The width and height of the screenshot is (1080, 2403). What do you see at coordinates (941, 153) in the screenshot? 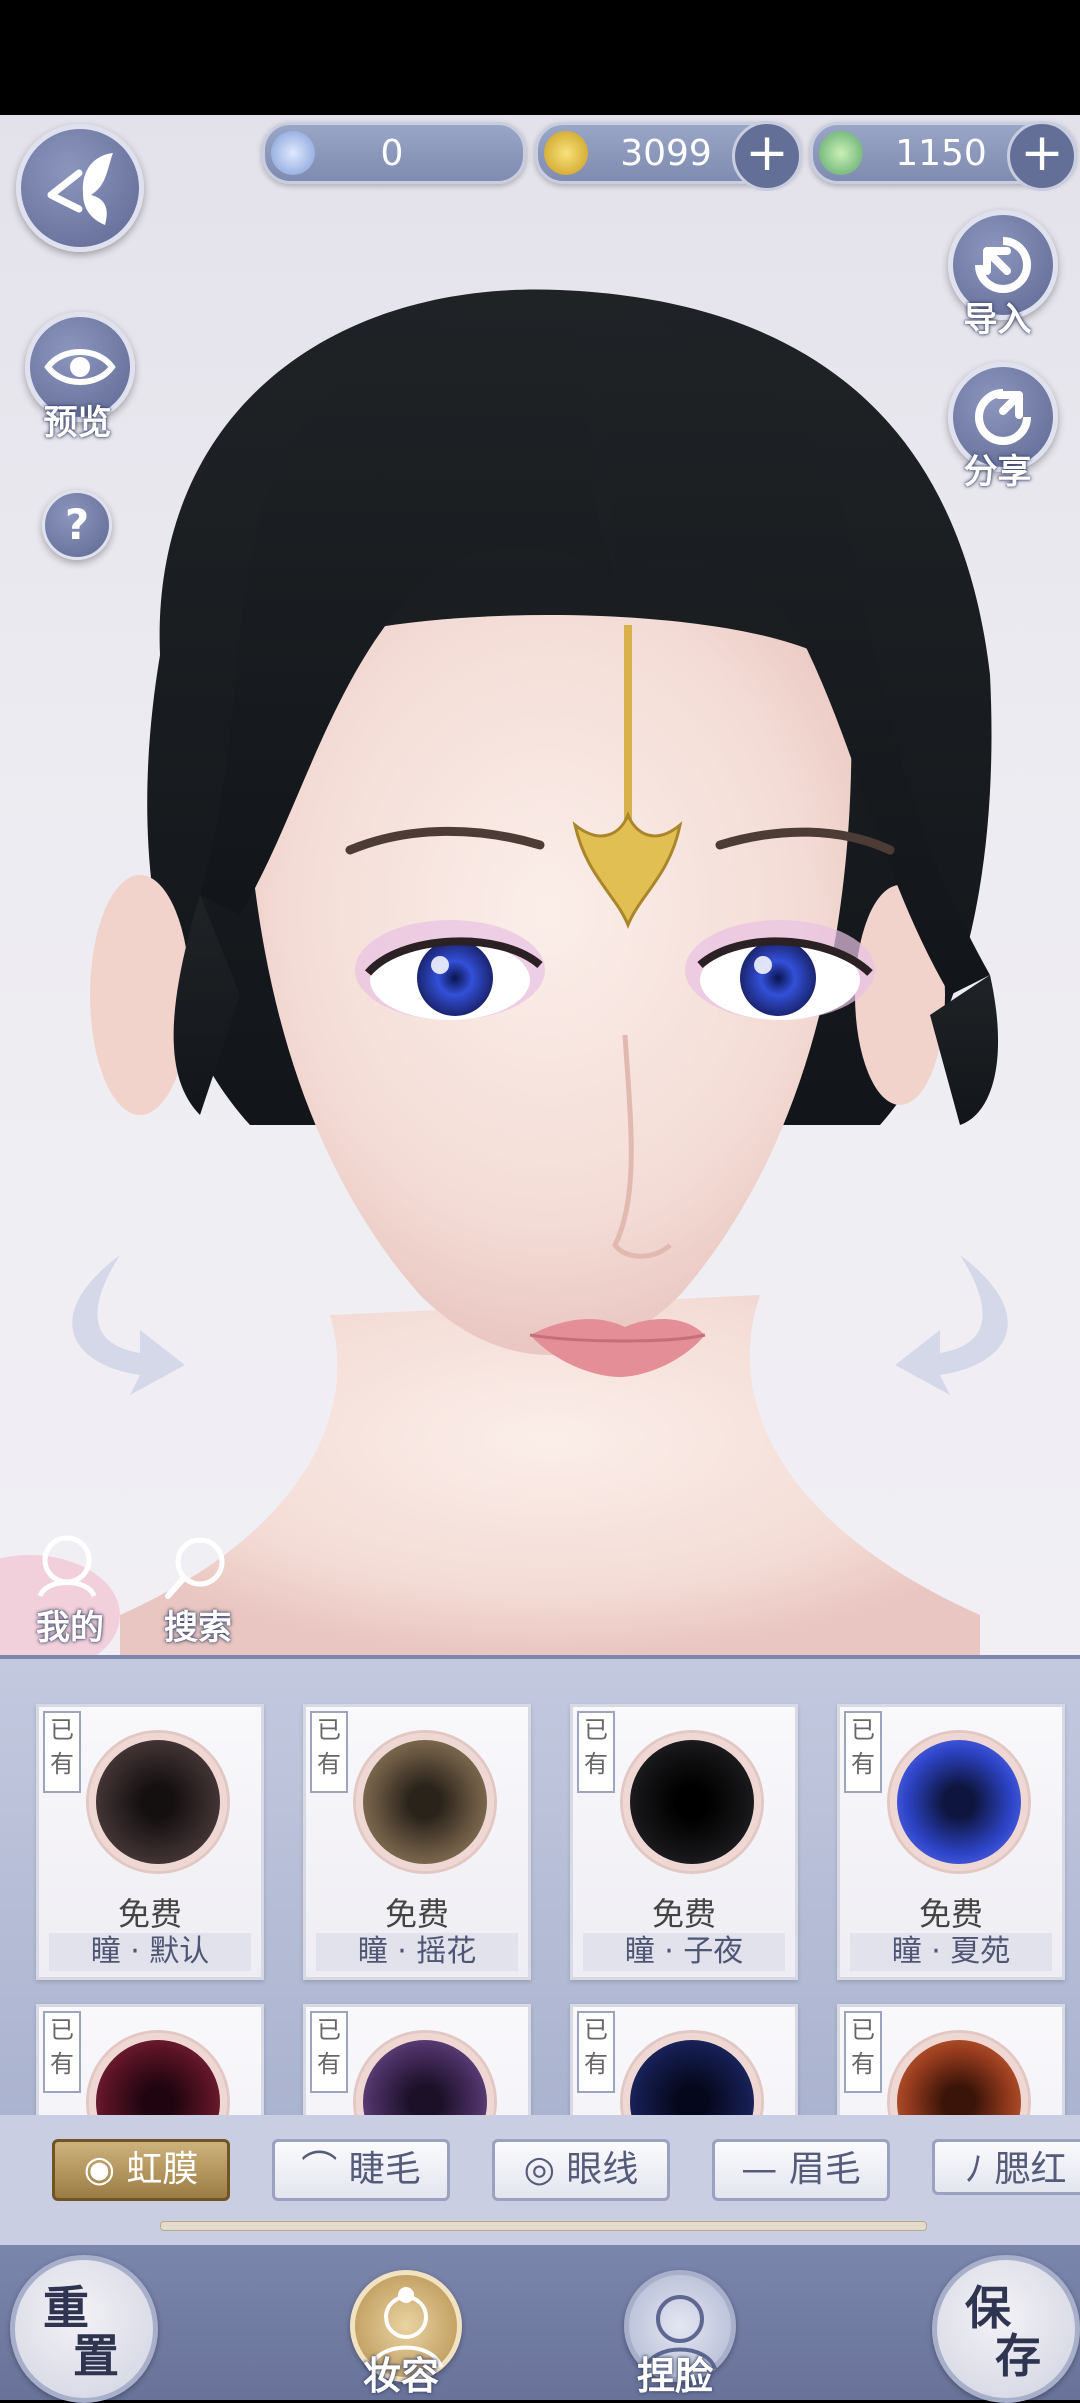
I see `currency-value: 1150` at bounding box center [941, 153].